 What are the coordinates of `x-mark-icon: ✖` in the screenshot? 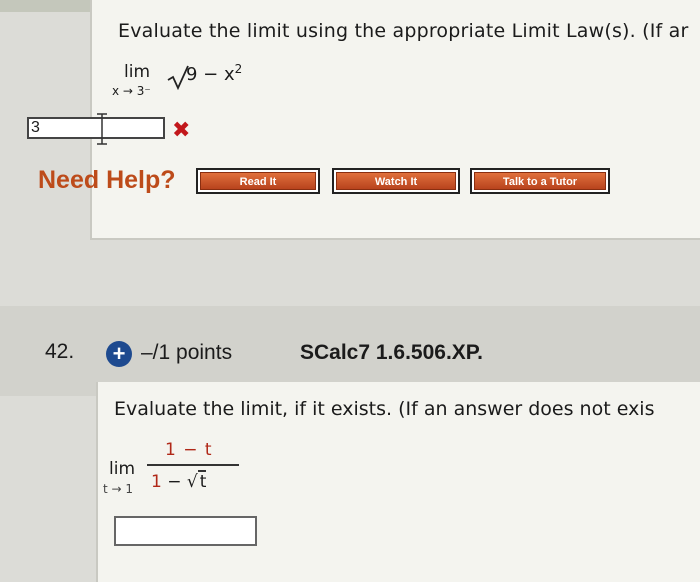 It's located at (181, 130).